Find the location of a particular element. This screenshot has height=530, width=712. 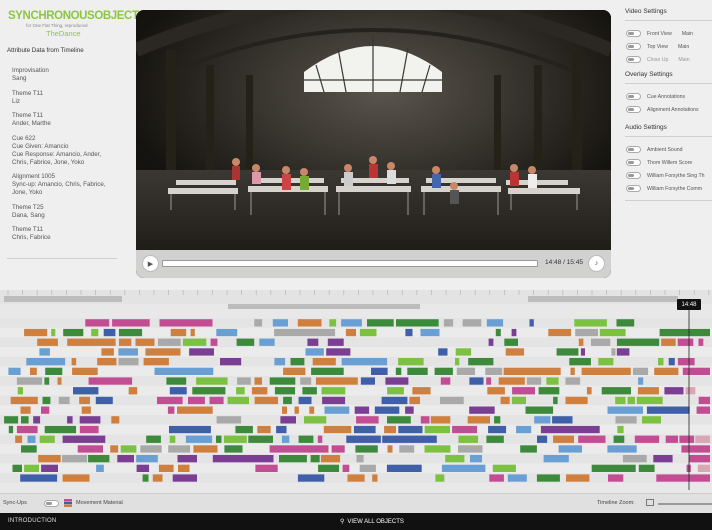

zoom-out-icon is located at coordinates (650, 502).